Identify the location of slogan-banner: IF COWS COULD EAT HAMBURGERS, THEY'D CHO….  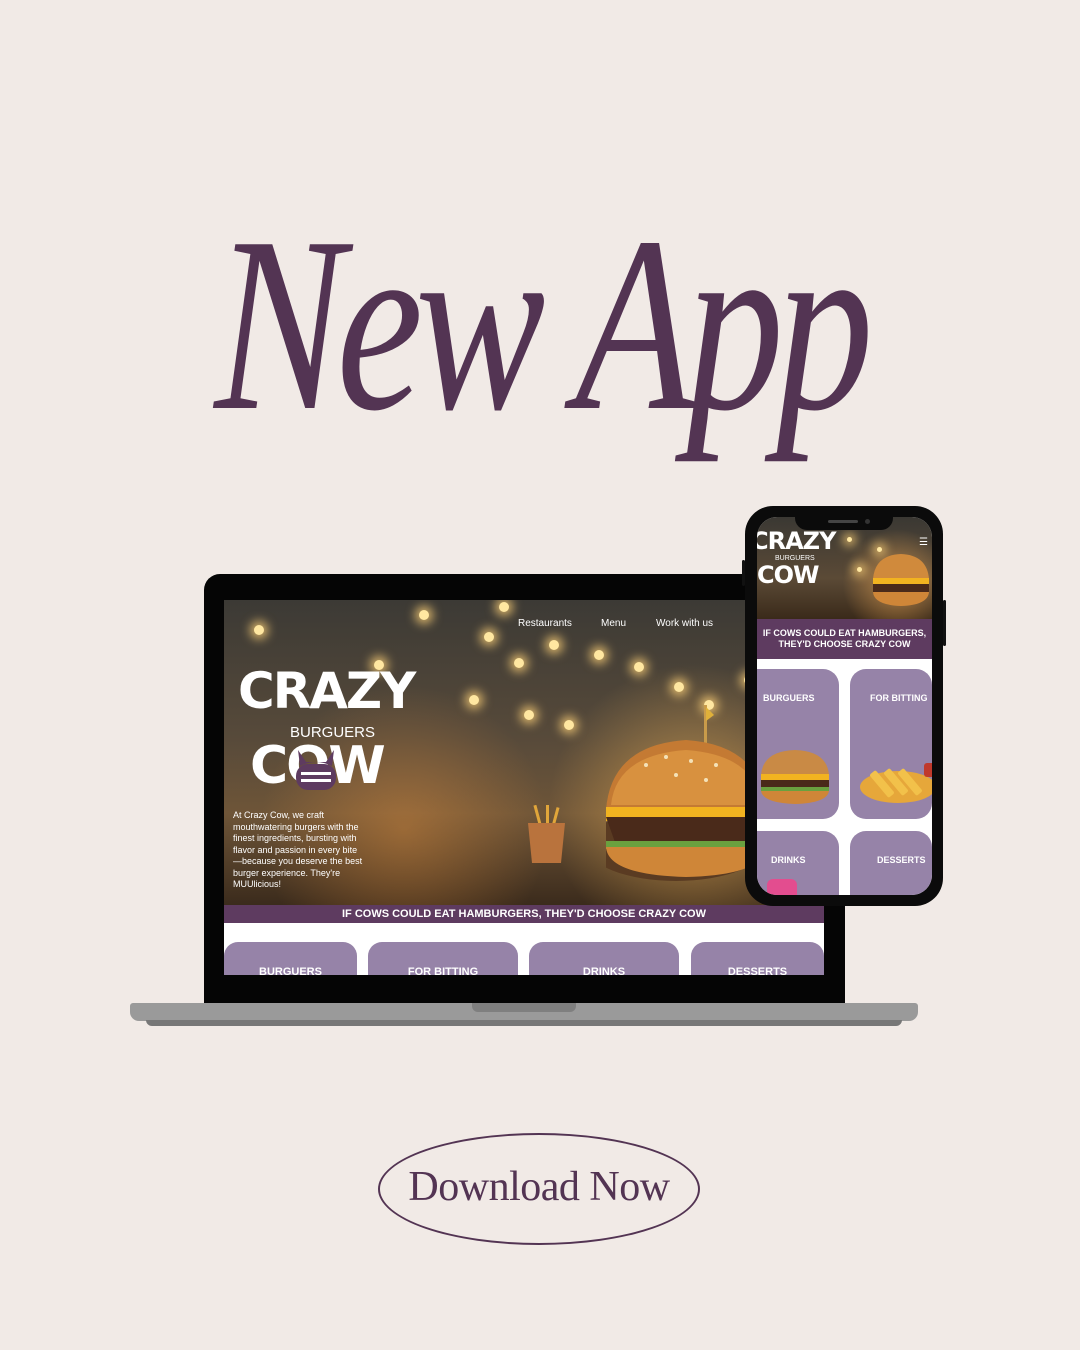
(524, 914).